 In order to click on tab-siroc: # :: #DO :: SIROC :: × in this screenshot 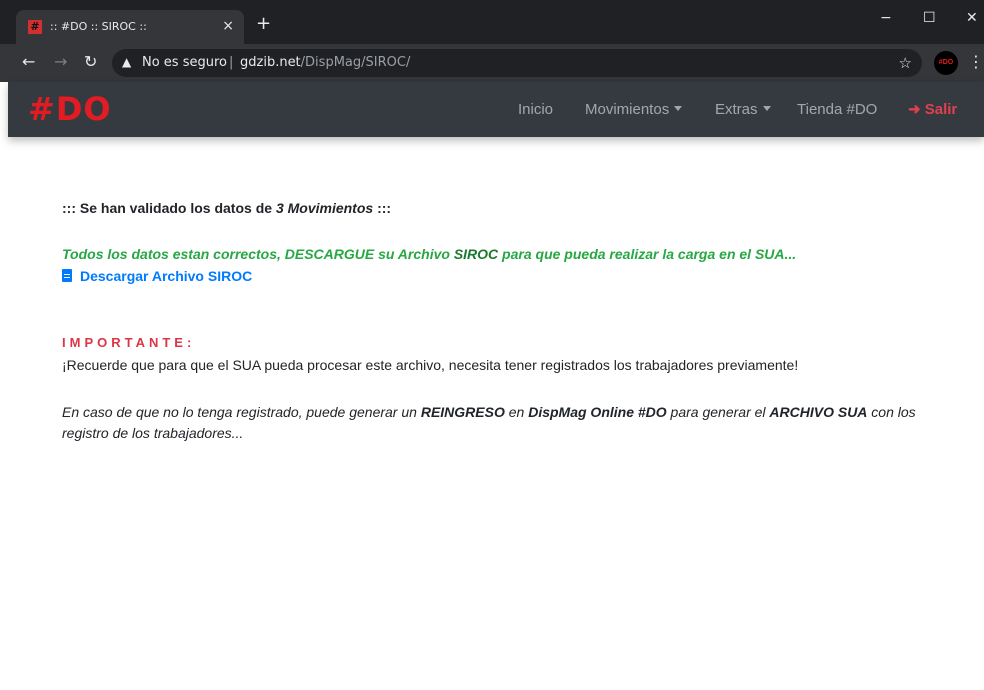, I will do `click(130, 27)`.